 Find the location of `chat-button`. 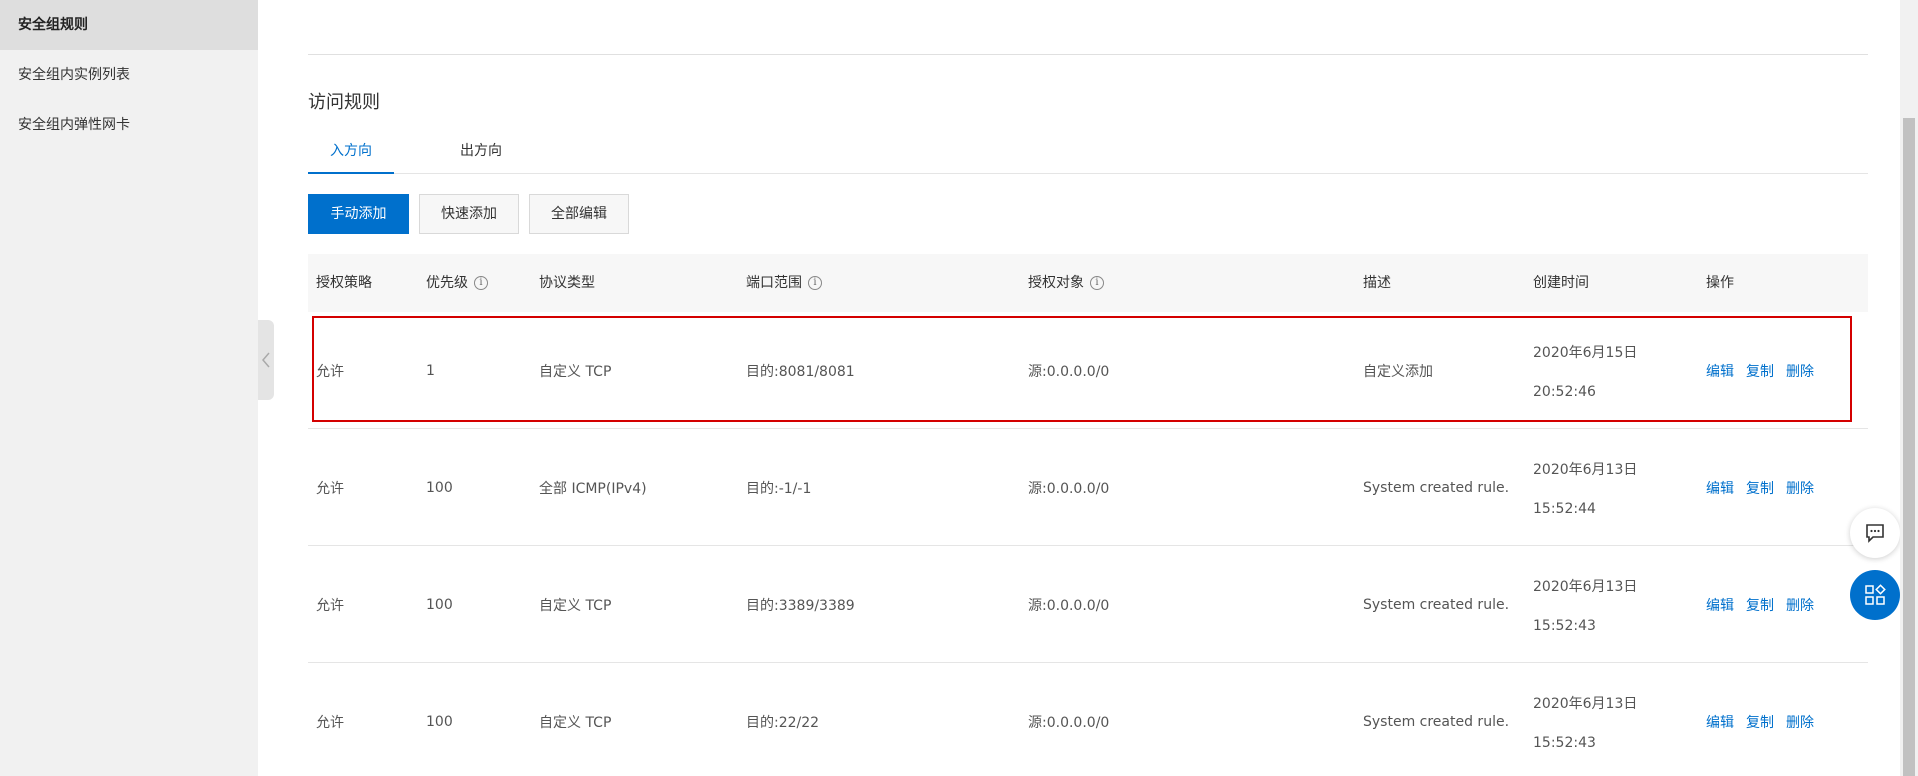

chat-button is located at coordinates (1875, 533).